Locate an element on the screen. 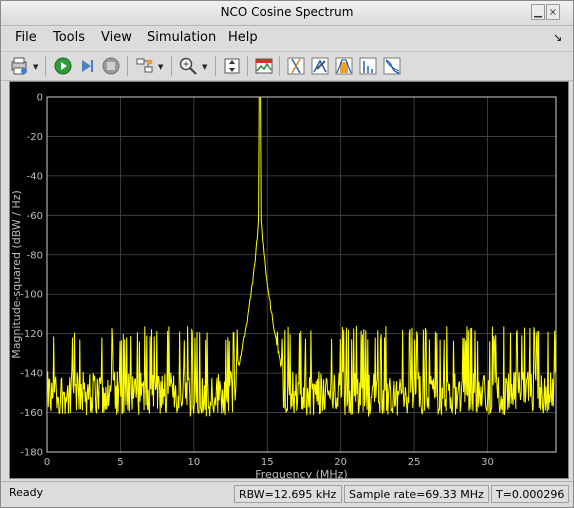 This screenshot has width=574, height=508. title-bar: NCO Cosine Spectrum ▁ × is located at coordinates (287, 13).